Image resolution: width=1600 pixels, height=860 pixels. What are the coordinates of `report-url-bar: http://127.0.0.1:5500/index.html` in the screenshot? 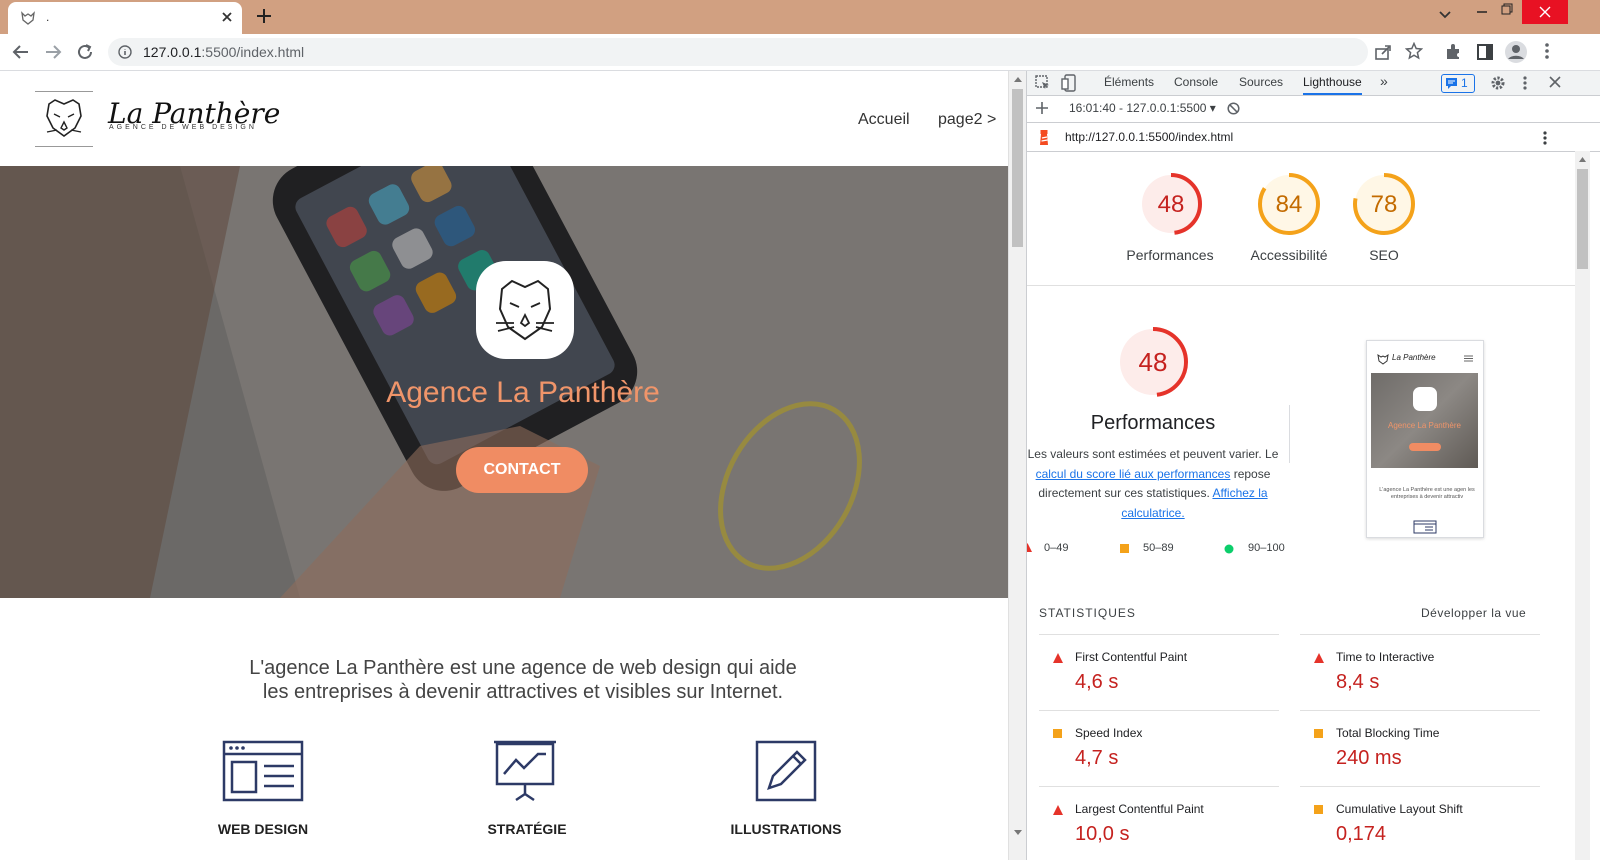 It's located at (1313, 137).